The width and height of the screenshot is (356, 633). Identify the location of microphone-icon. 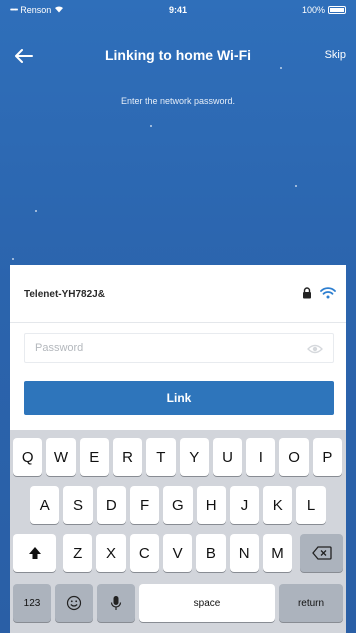
(116, 603).